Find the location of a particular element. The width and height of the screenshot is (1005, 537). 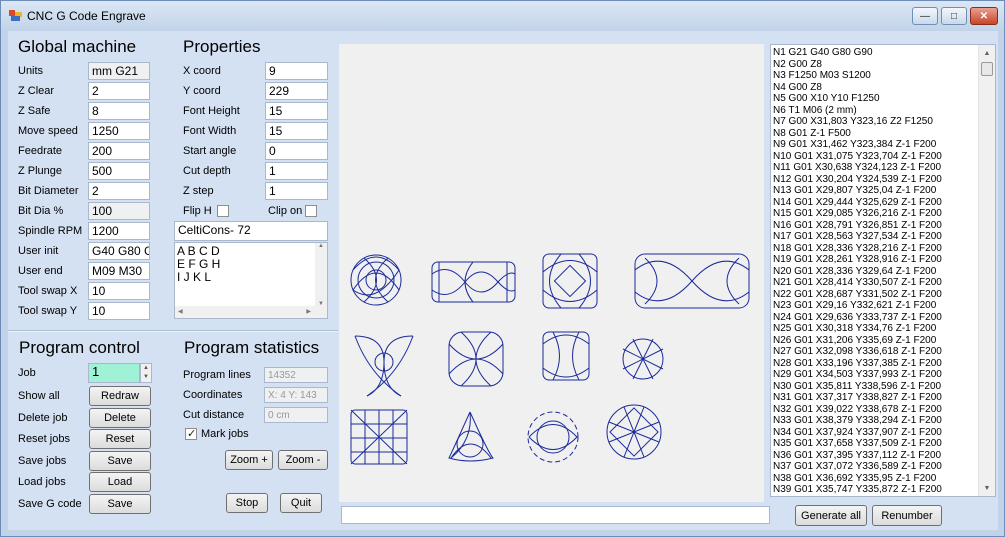

maximize-button: □ is located at coordinates (954, 16).